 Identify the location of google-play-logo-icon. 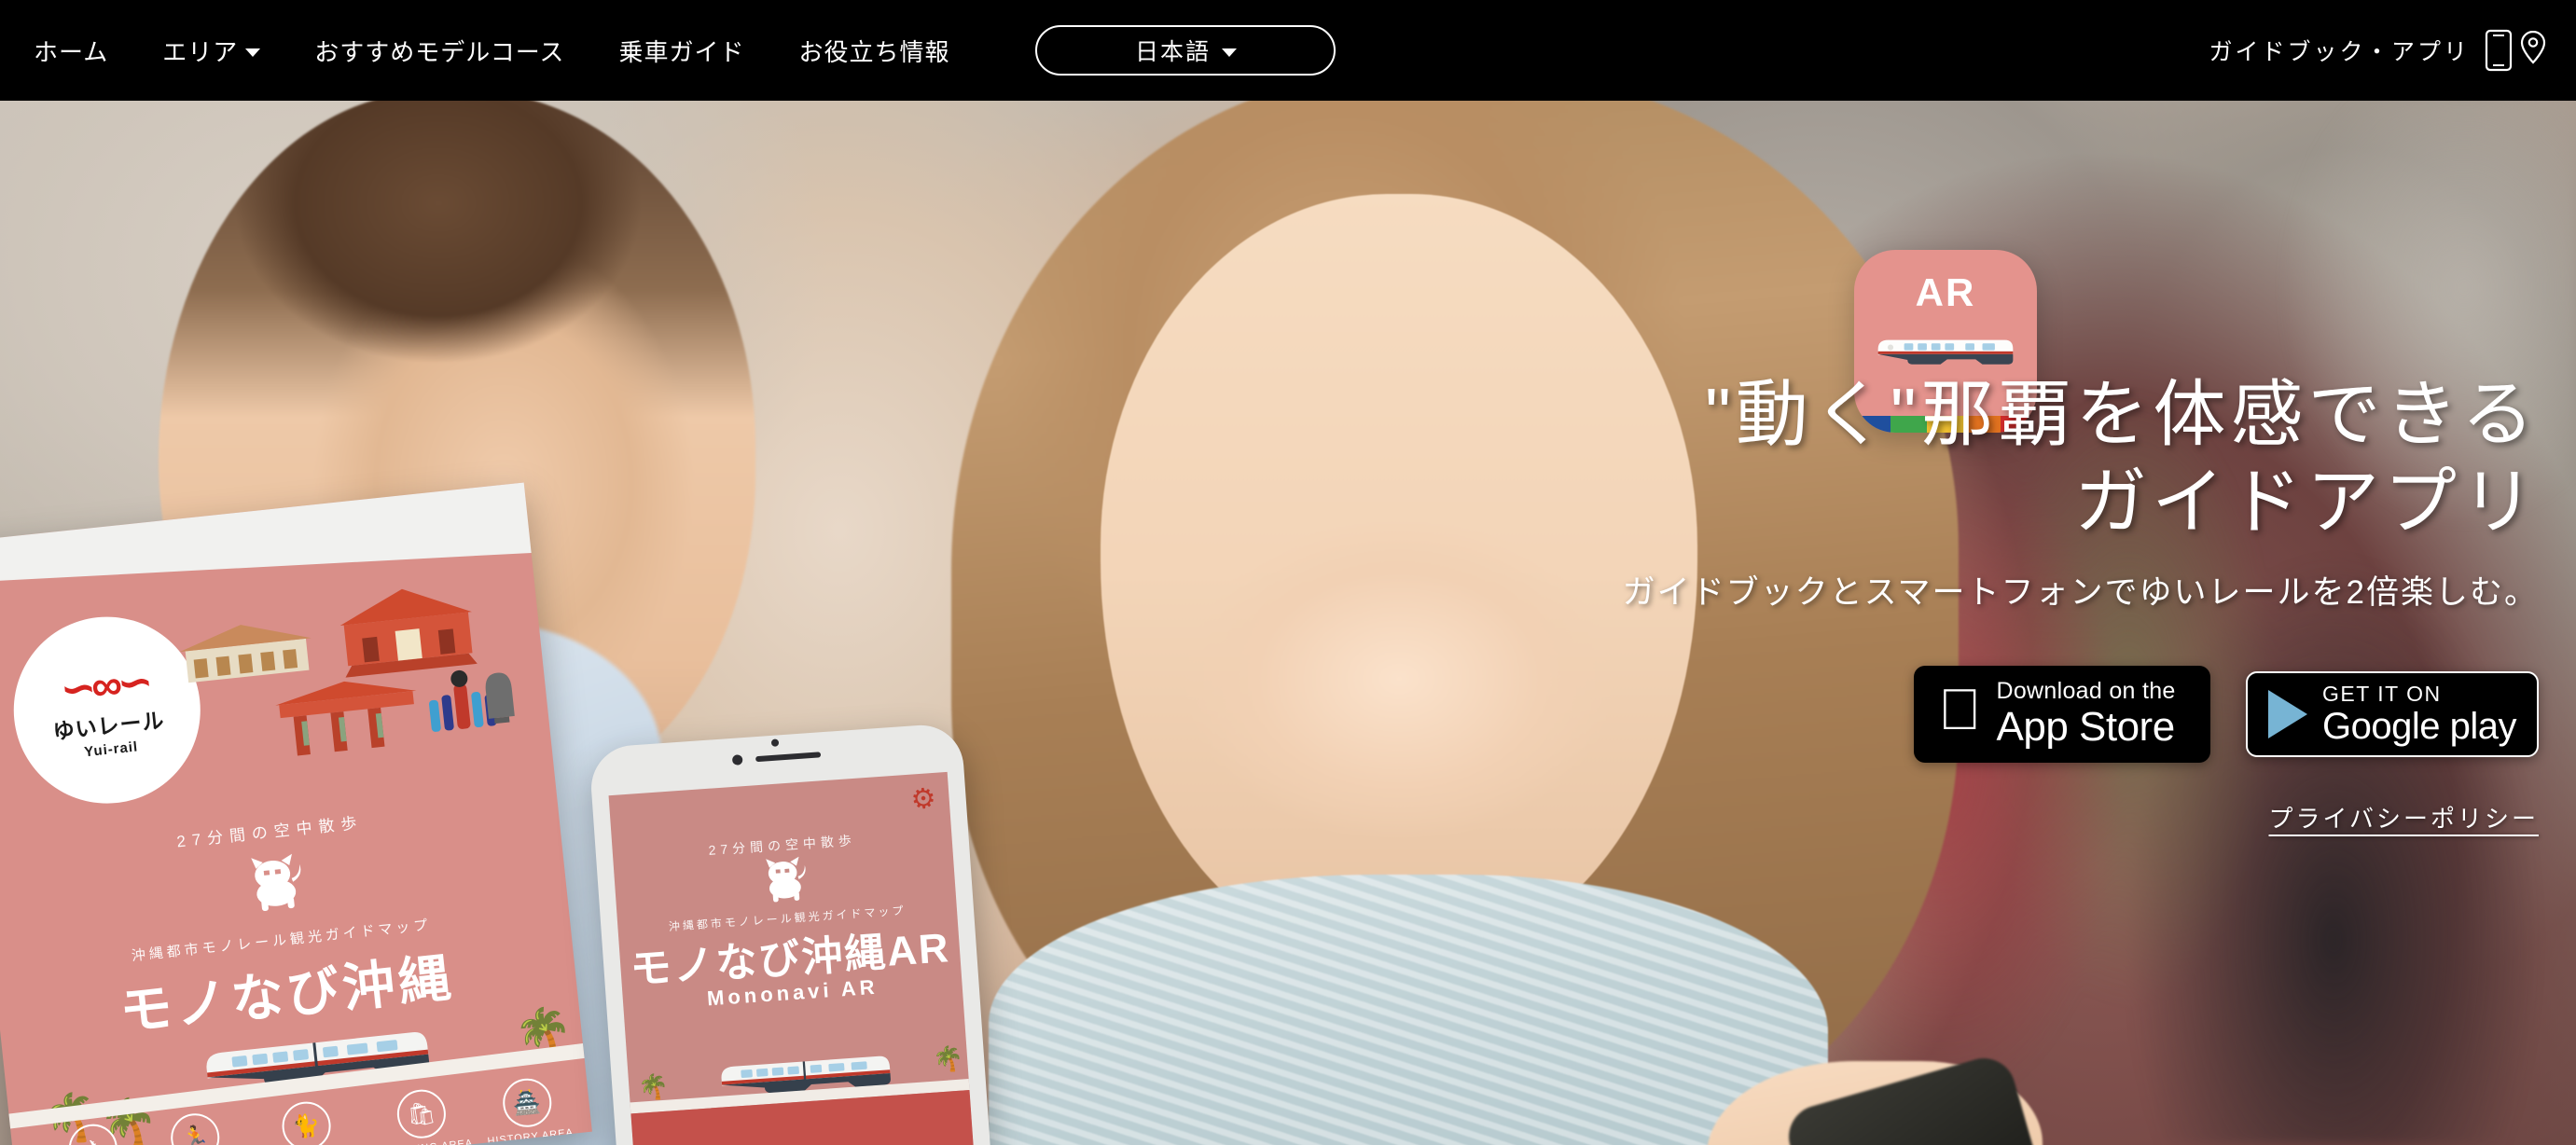
(2287, 714).